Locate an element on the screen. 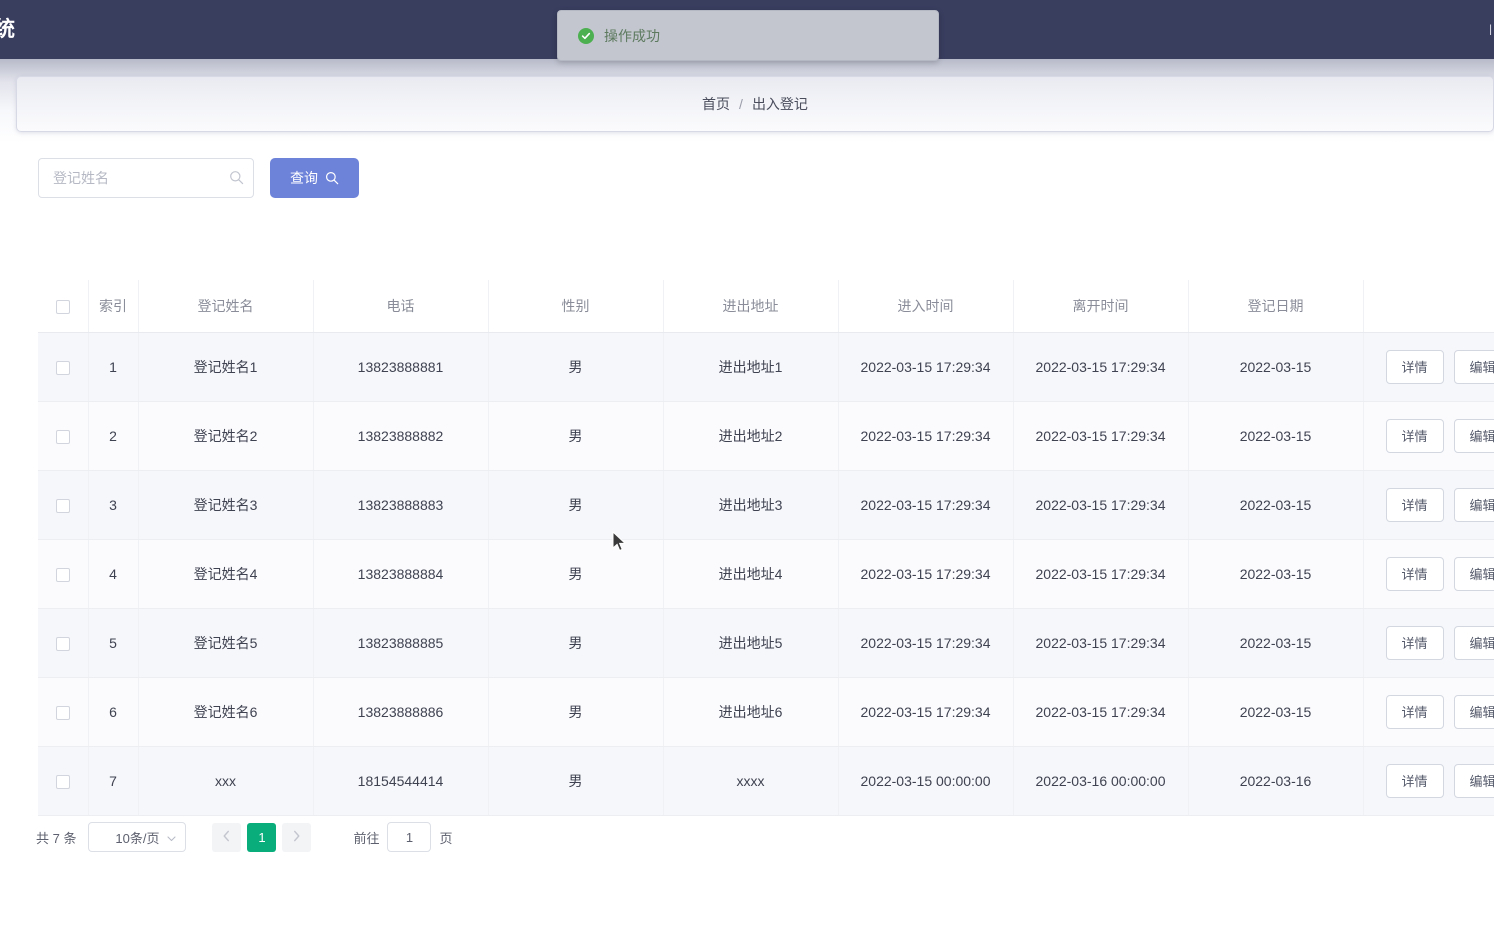 This screenshot has width=1494, height=934. table-head: 索引 登记姓名 电话 性别 进出地址 进入时间 离开时间 登记日期 is located at coordinates (766, 306).